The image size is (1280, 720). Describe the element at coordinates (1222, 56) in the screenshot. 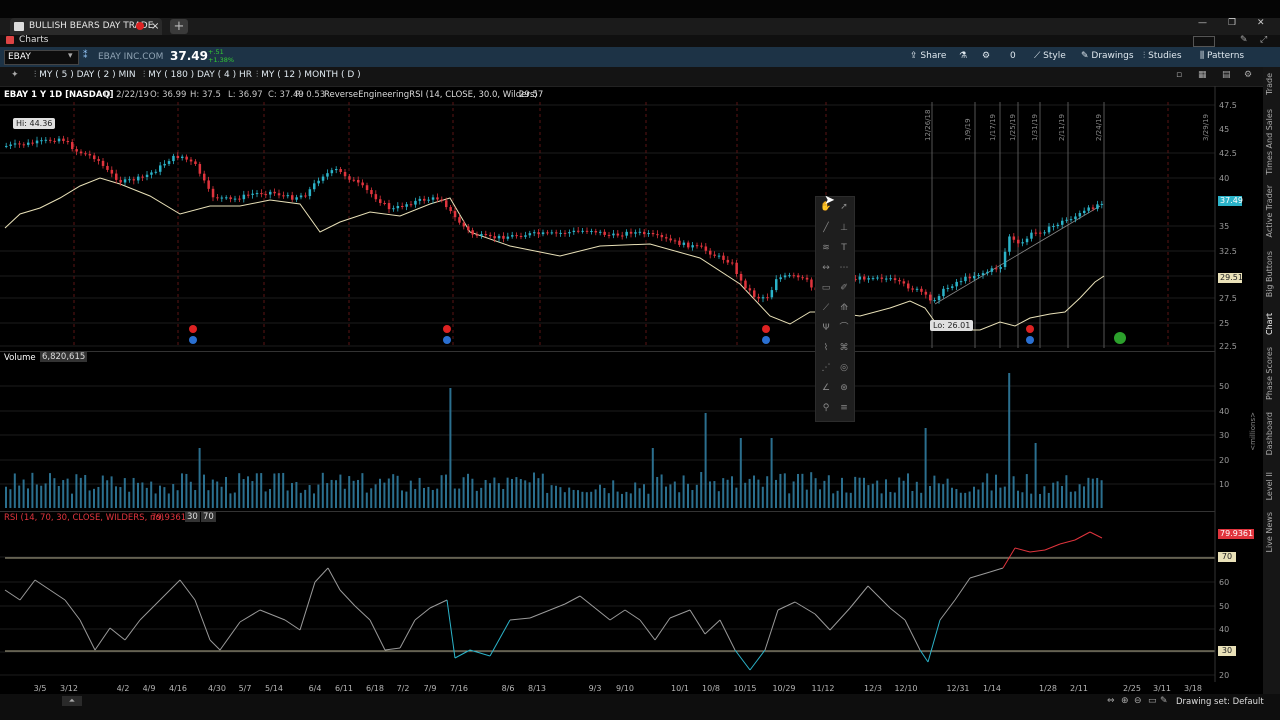

I see `patterns-button: ⫼ Patterns` at that location.